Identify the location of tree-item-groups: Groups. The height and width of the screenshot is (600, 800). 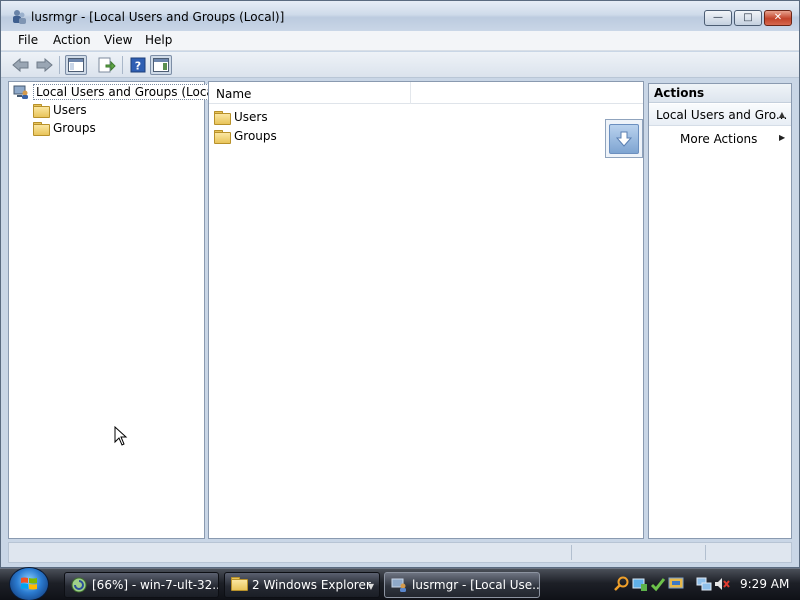
(64, 128).